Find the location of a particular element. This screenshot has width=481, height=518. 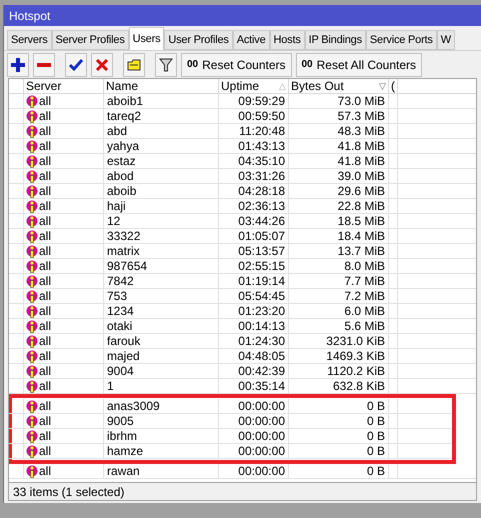

table-cell: 632.8 KiB is located at coordinates (358, 386).